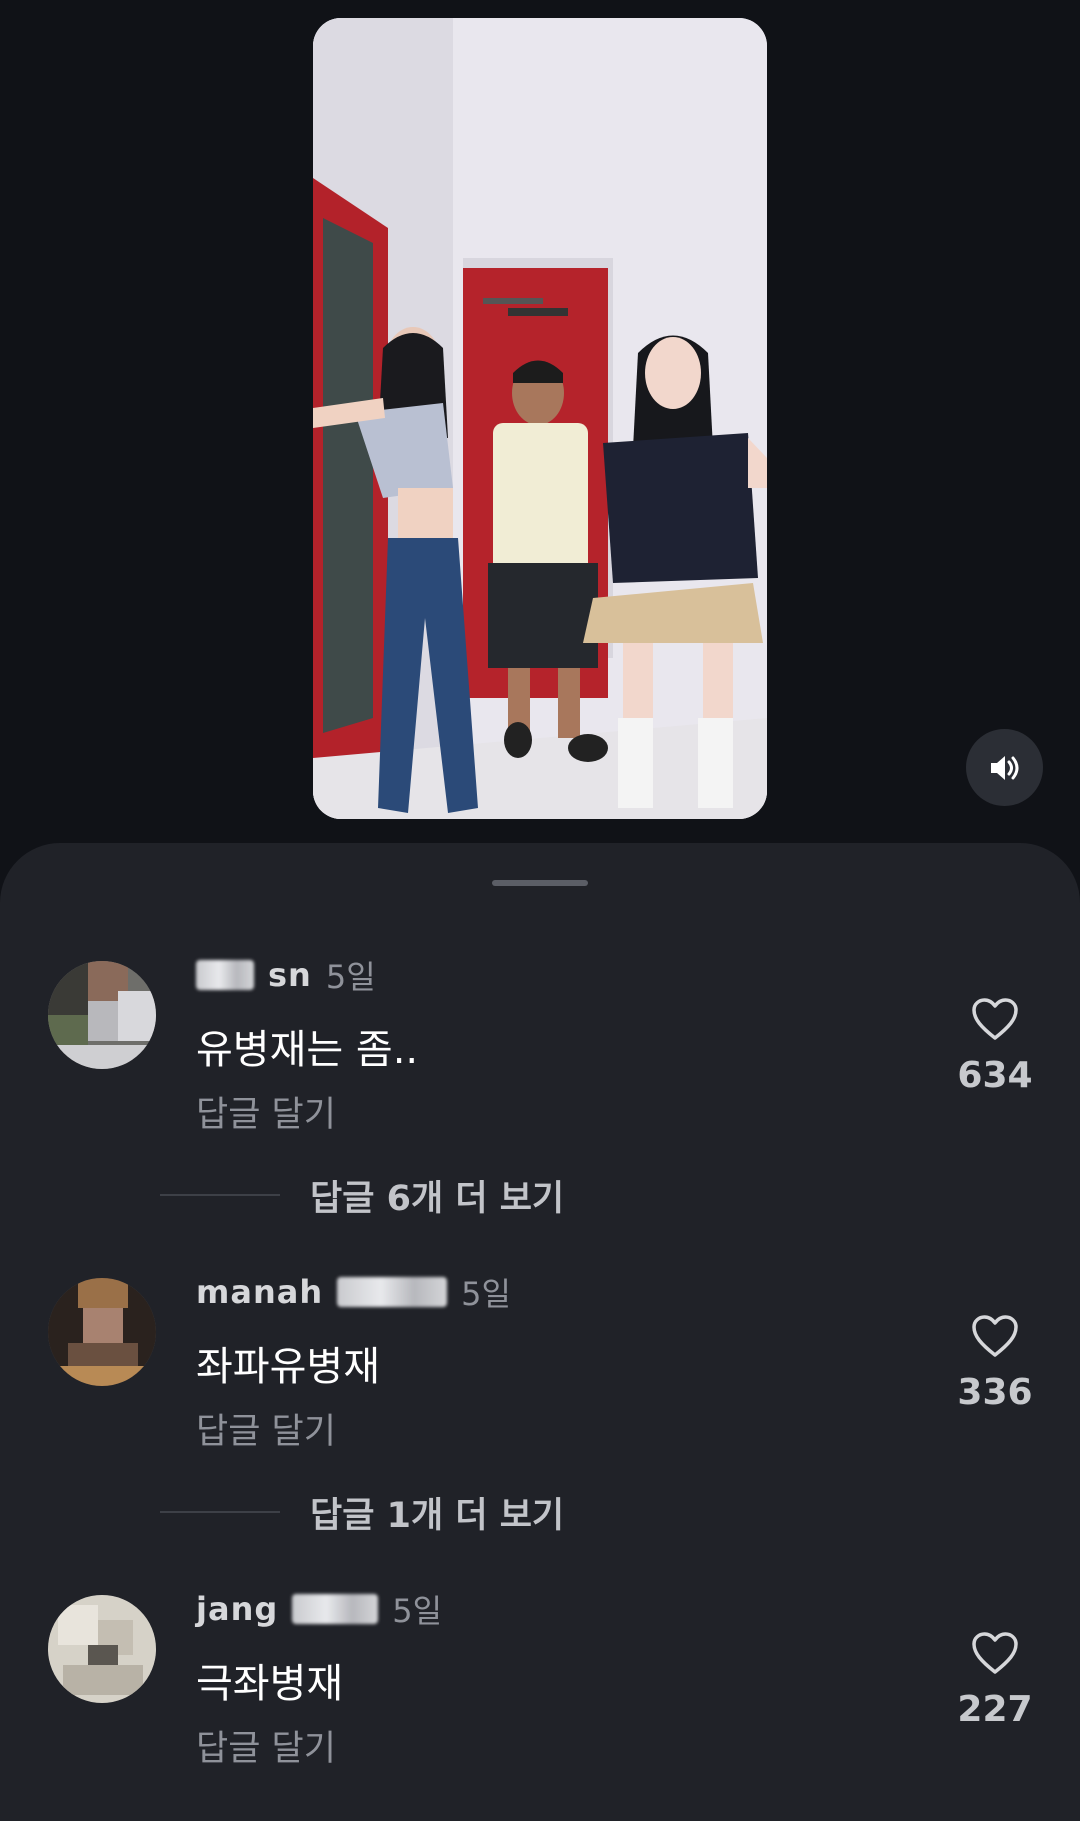 The width and height of the screenshot is (1080, 1821). Describe the element at coordinates (995, 1709) in the screenshot. I see `like-count: 227` at that location.